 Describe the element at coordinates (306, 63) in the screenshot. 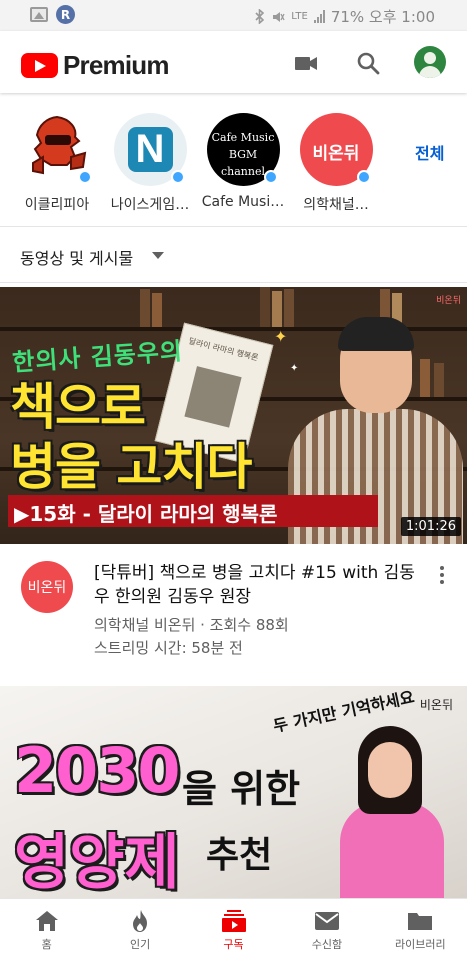

I see `camera-icon` at that location.